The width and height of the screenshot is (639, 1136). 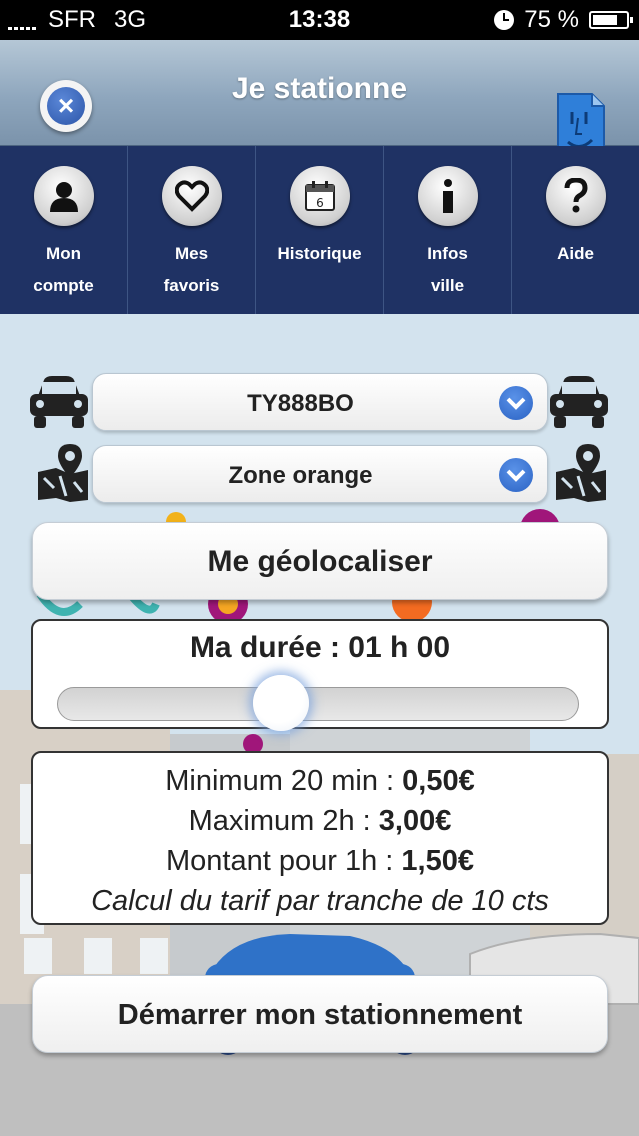 What do you see at coordinates (284, 781) in the screenshot?
I see `tariff-minimum-label: Minimum 20 min :` at bounding box center [284, 781].